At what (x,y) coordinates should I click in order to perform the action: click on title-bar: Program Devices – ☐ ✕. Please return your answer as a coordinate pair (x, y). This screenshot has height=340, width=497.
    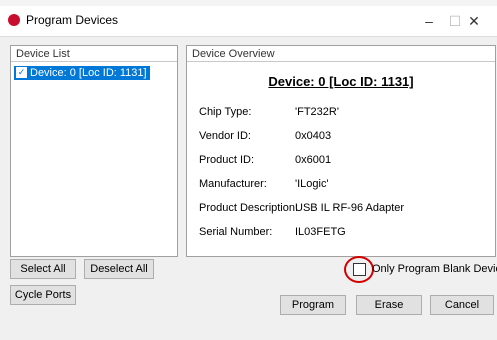
    Looking at the image, I should click on (248, 21).